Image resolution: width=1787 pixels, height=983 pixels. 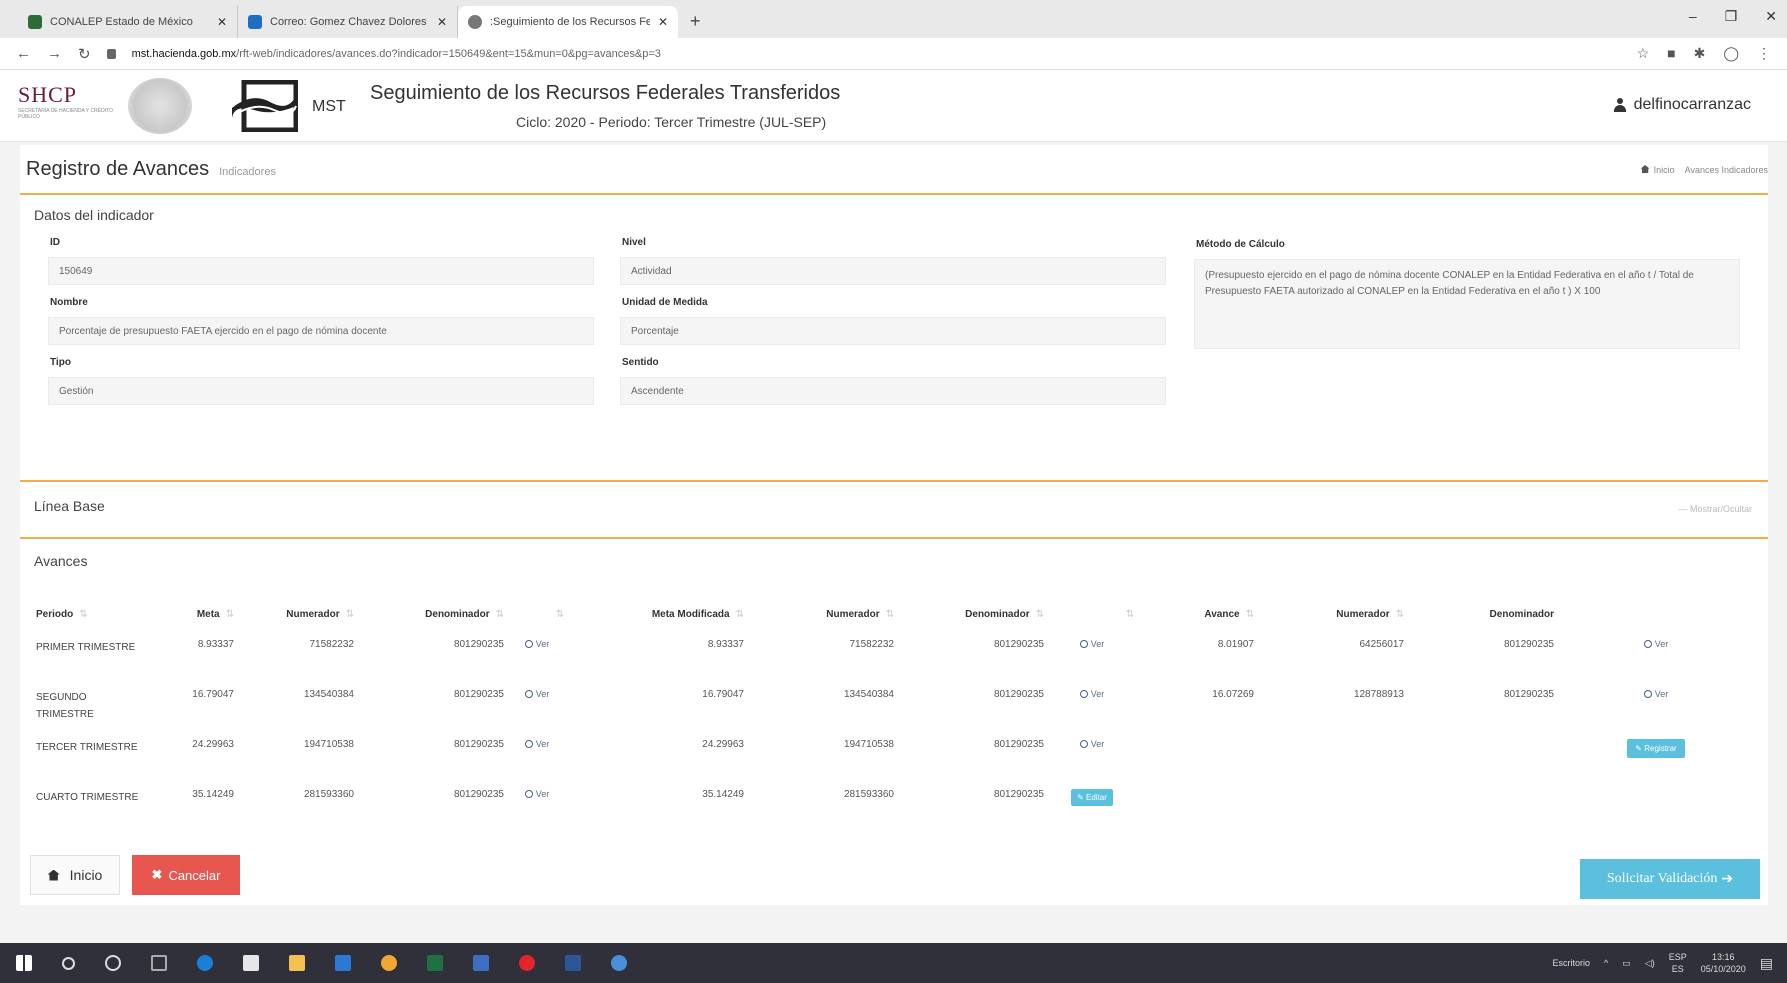 What do you see at coordinates (1235, 644) in the screenshot?
I see `avance-cell: 8.01907` at bounding box center [1235, 644].